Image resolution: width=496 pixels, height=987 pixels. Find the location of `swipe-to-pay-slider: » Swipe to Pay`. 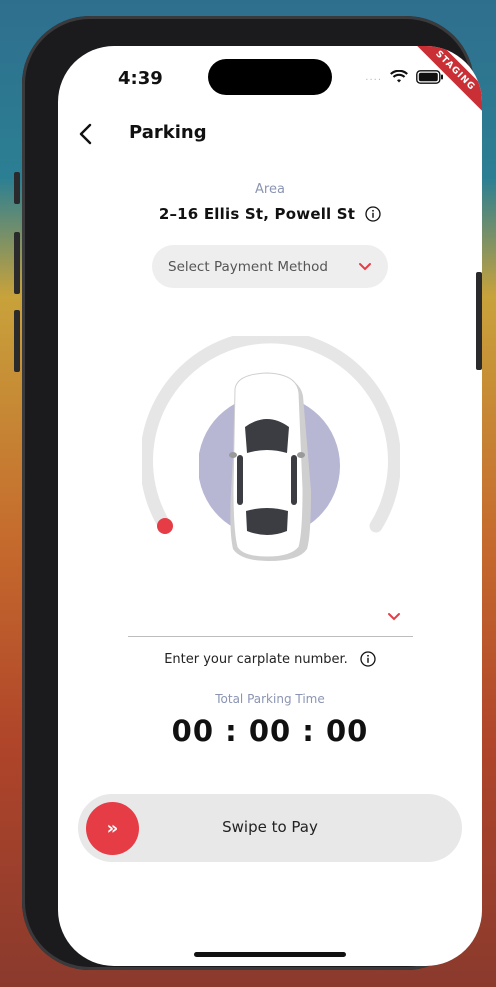

swipe-to-pay-slider: » Swipe to Pay is located at coordinates (270, 828).